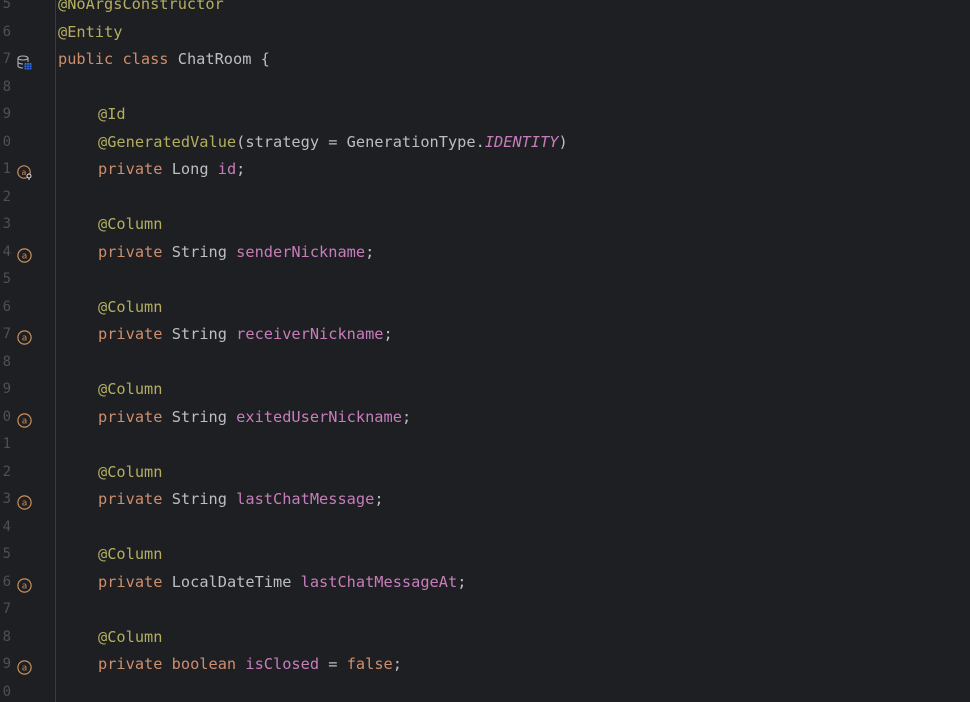 The width and height of the screenshot is (970, 702). I want to click on code-line: 6 @Entity, so click(485, 33).